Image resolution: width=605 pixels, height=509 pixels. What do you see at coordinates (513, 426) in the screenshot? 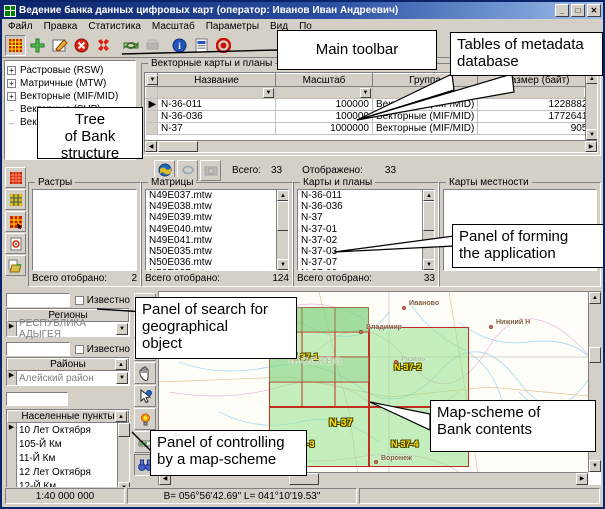
I see `callout-map-scheme: Map-scheme of Bank contents` at bounding box center [513, 426].